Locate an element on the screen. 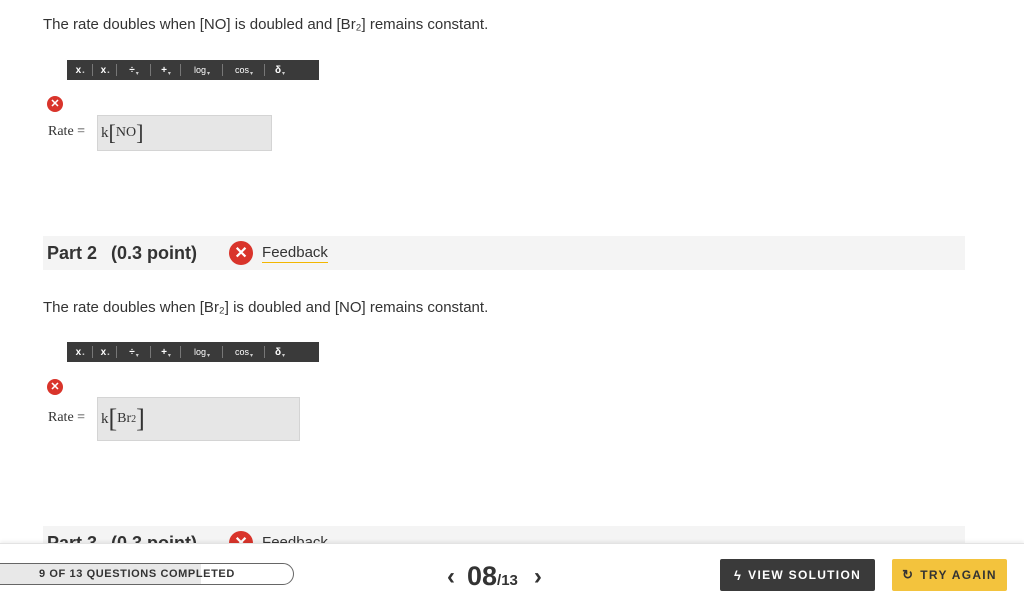  try-again-label: TRY AGAIN is located at coordinates (958, 575).